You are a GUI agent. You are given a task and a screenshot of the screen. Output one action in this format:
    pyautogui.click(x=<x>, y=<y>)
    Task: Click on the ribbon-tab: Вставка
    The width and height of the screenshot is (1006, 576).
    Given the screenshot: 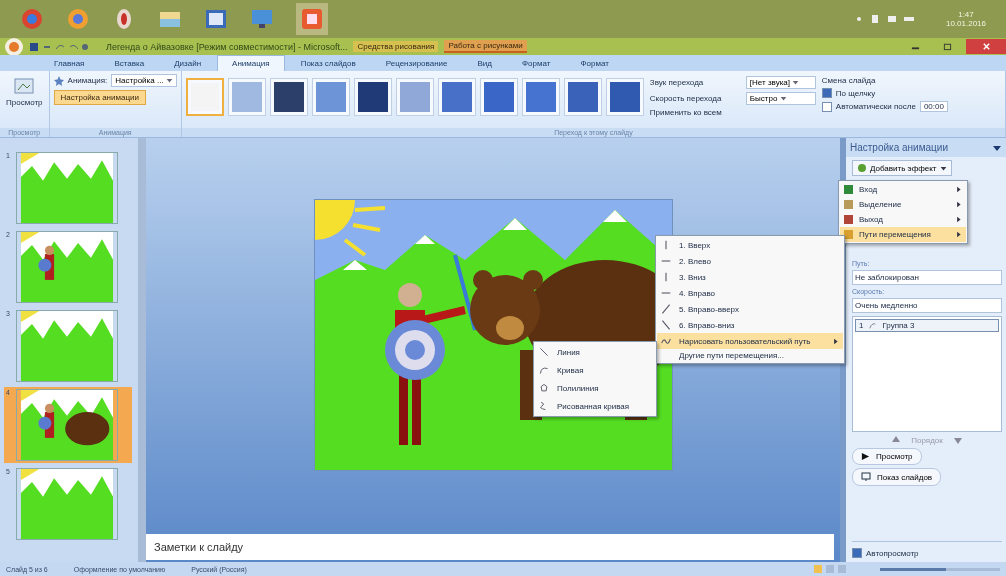 What is the action you would take?
    pyautogui.click(x=129, y=63)
    